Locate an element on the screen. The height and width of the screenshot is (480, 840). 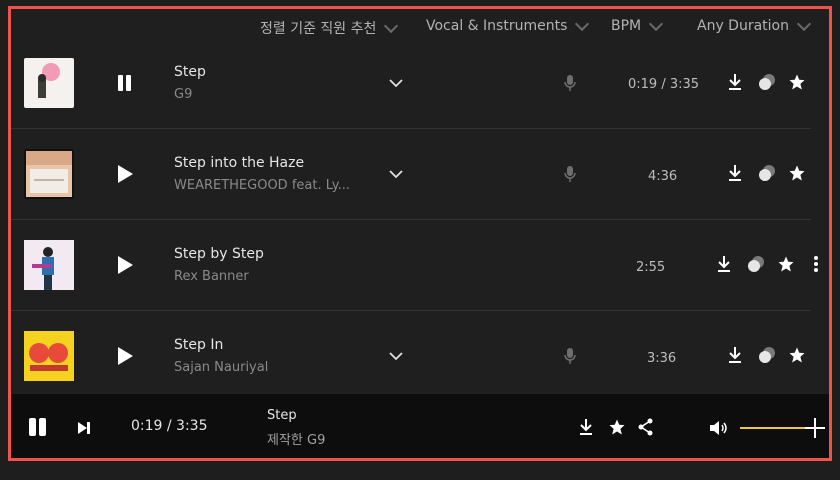
track-artist: G9 is located at coordinates (183, 94).